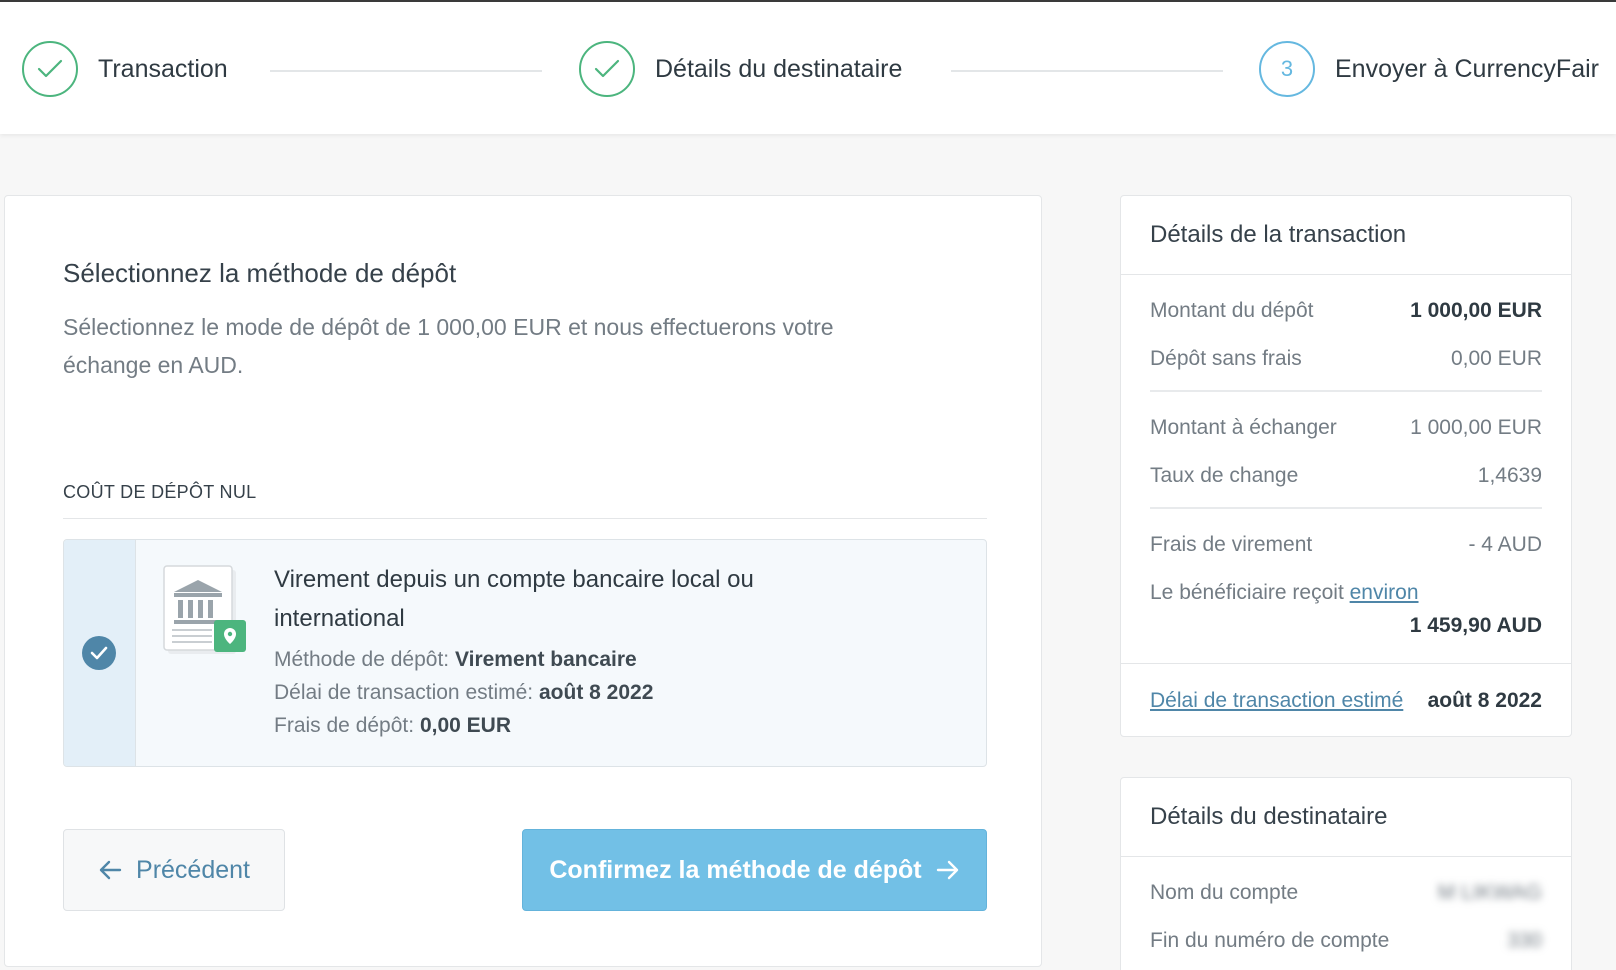 The height and width of the screenshot is (970, 1616). What do you see at coordinates (344, 725) in the screenshot?
I see `deposit-fee-label: Frais de dépôt:` at bounding box center [344, 725].